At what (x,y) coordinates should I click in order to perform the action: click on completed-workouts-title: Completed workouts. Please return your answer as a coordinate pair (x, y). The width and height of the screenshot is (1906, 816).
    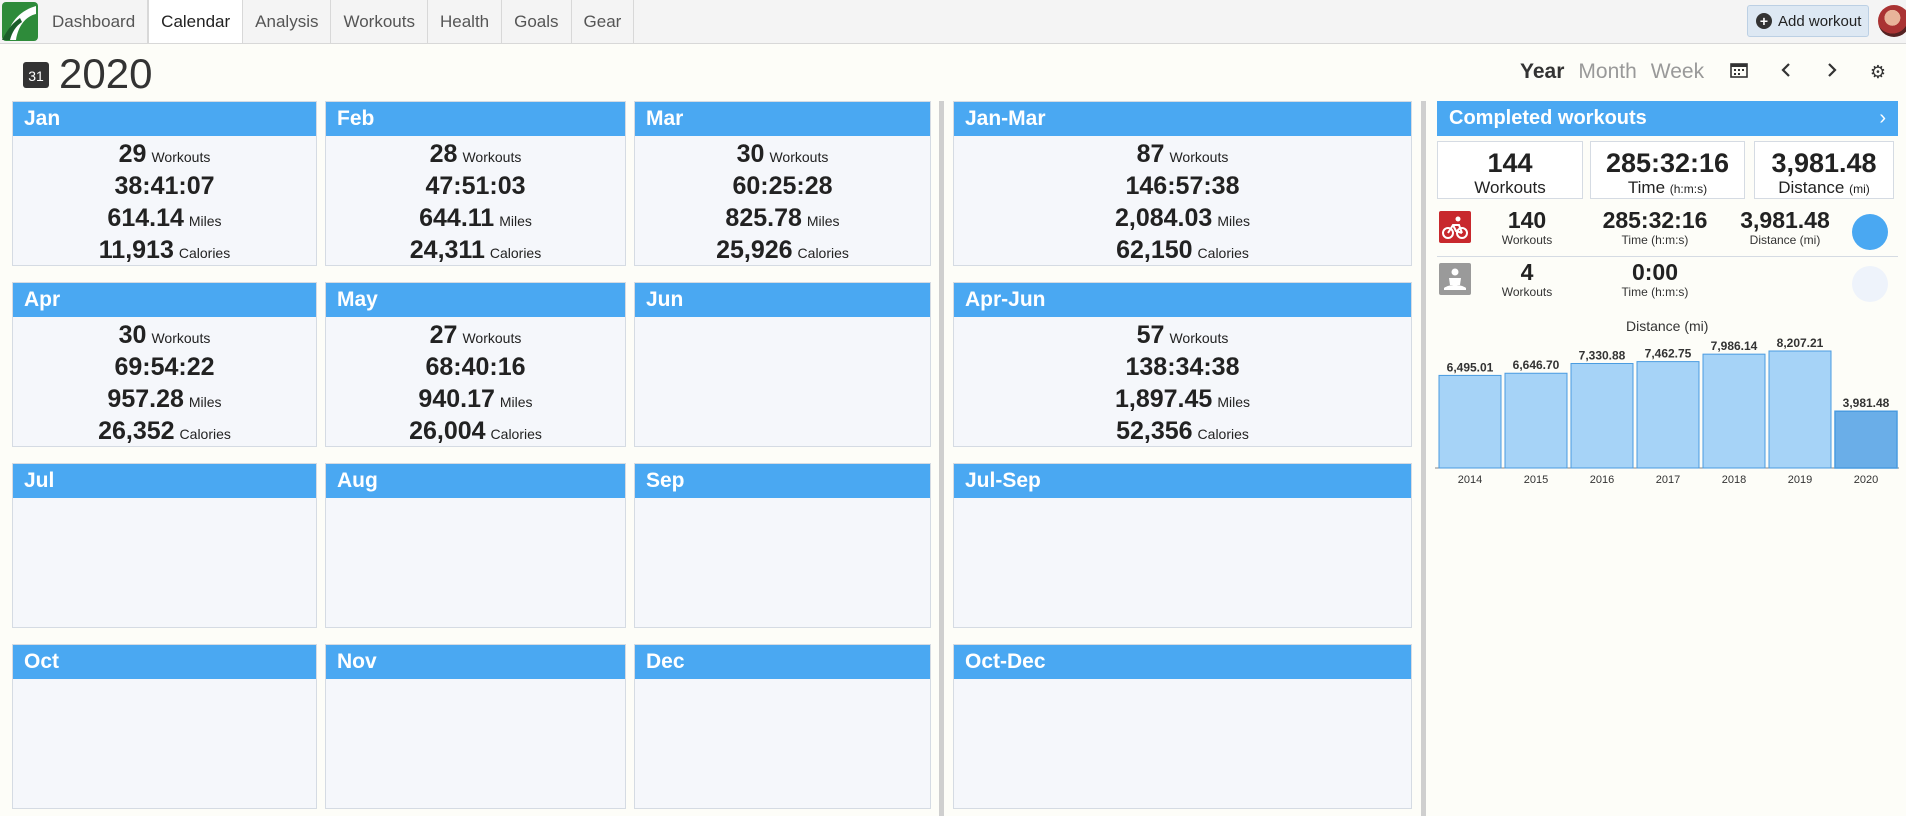
    Looking at the image, I should click on (1548, 118).